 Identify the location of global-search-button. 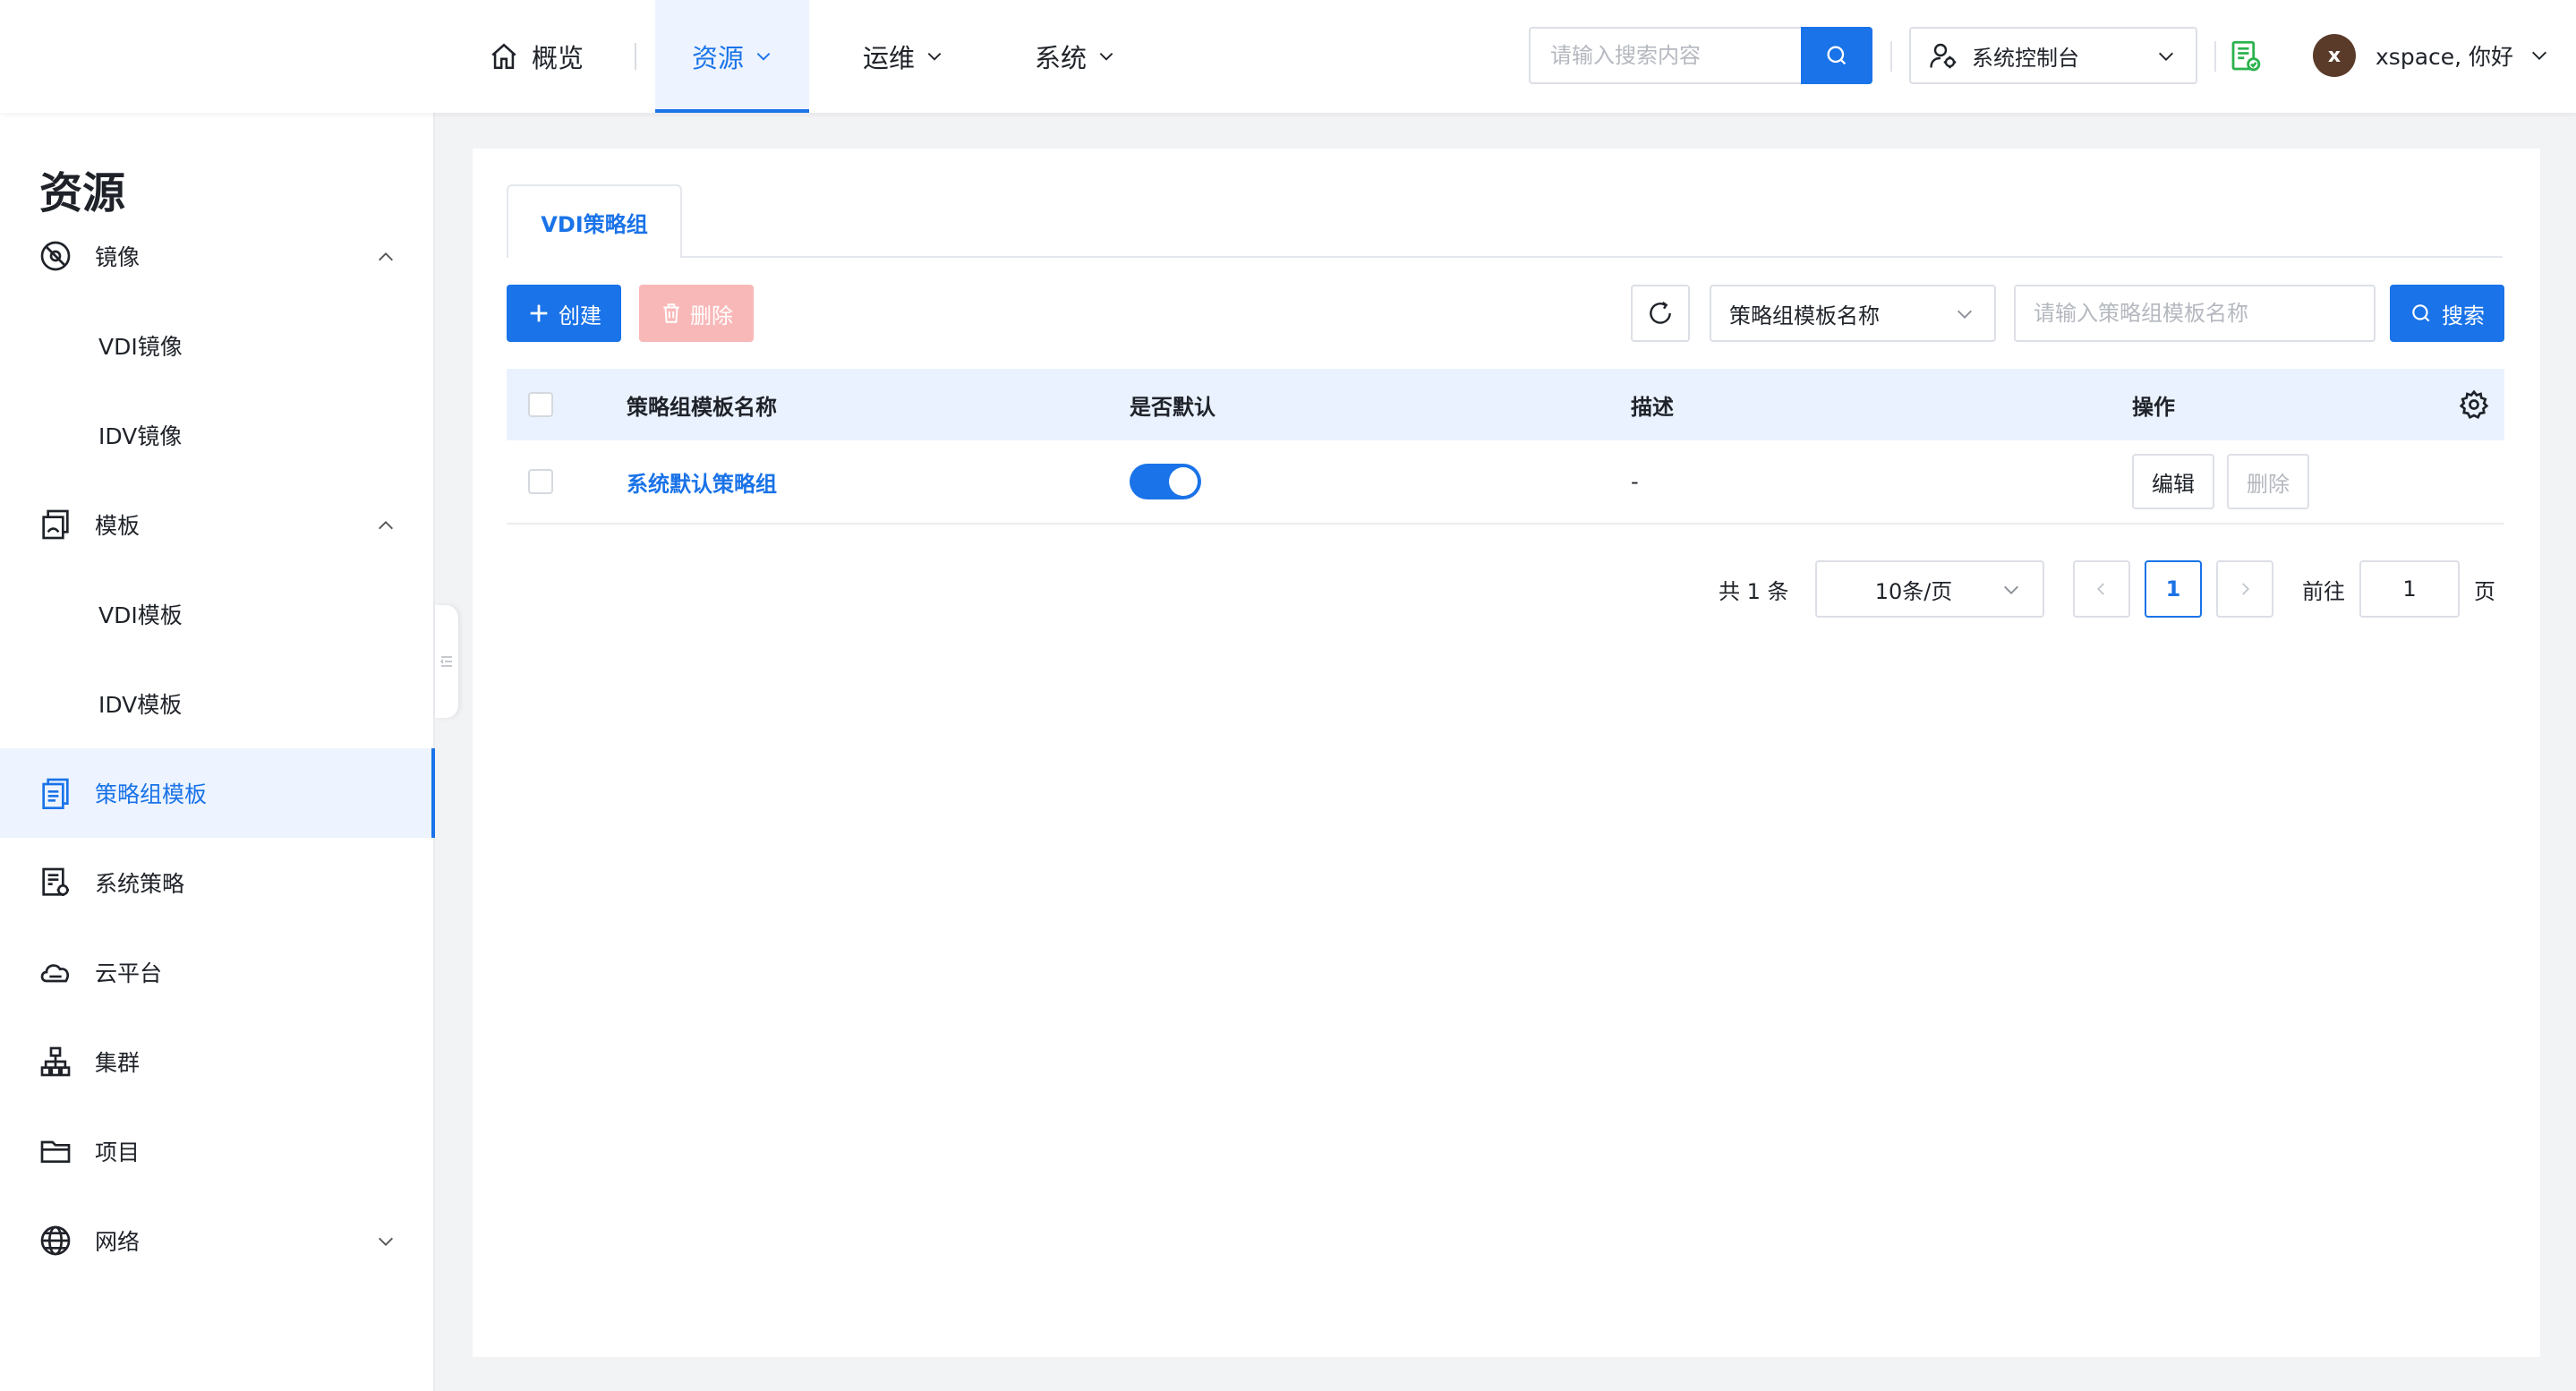
(1836, 55).